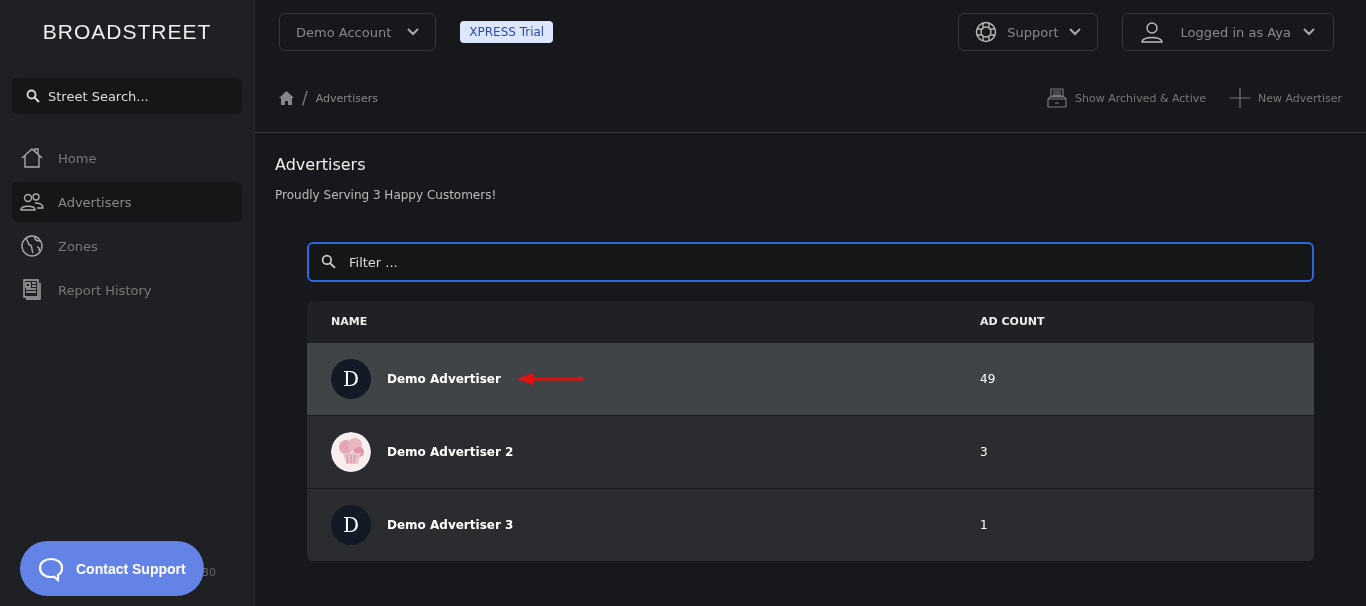 The width and height of the screenshot is (1366, 606). I want to click on archive-tray-icon, so click(1057, 98).